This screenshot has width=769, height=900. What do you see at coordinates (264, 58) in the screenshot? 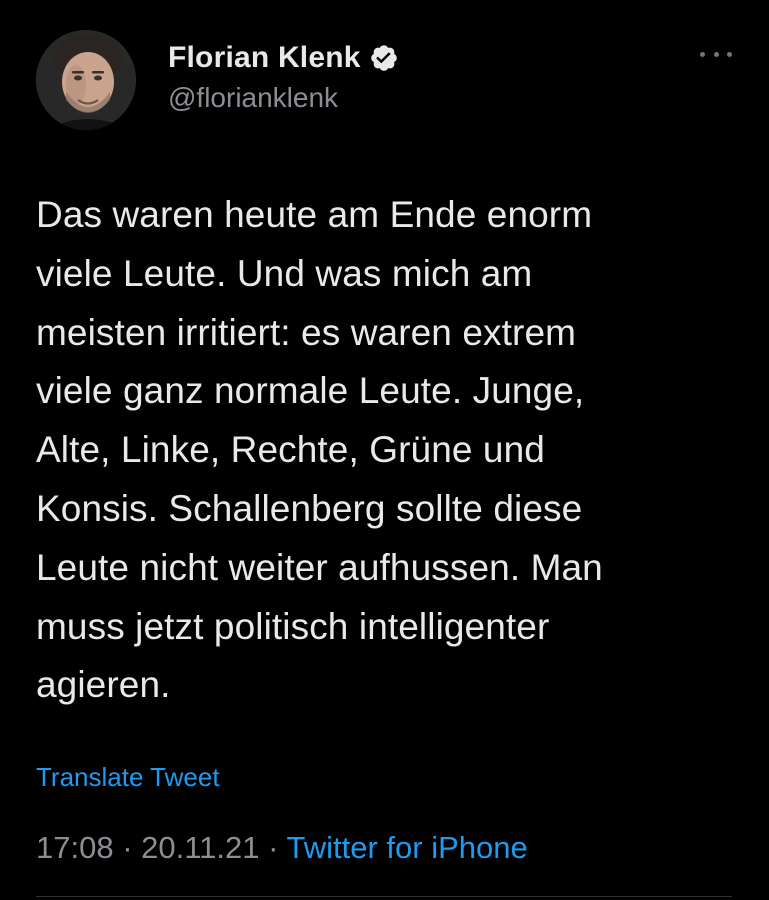
I see `author-display-name: Florian Klenk` at bounding box center [264, 58].